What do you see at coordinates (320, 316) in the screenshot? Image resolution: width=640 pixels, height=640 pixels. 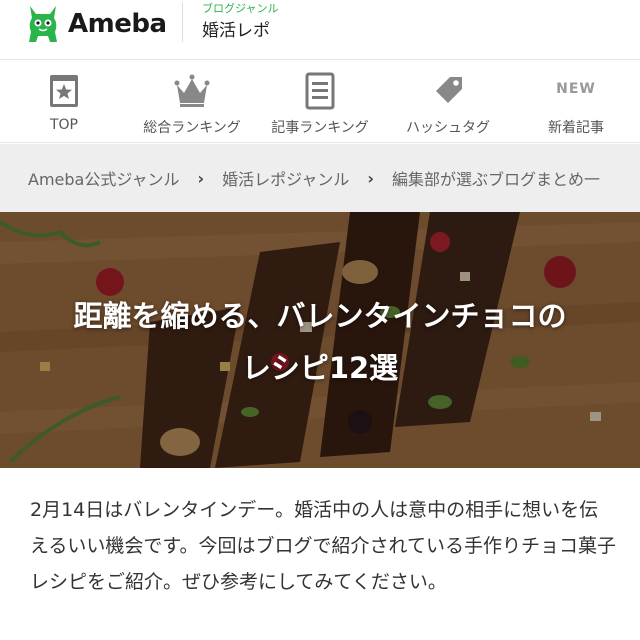 I see `hero-title-line-1: 距離を縮める、バレンタインチョコの` at bounding box center [320, 316].